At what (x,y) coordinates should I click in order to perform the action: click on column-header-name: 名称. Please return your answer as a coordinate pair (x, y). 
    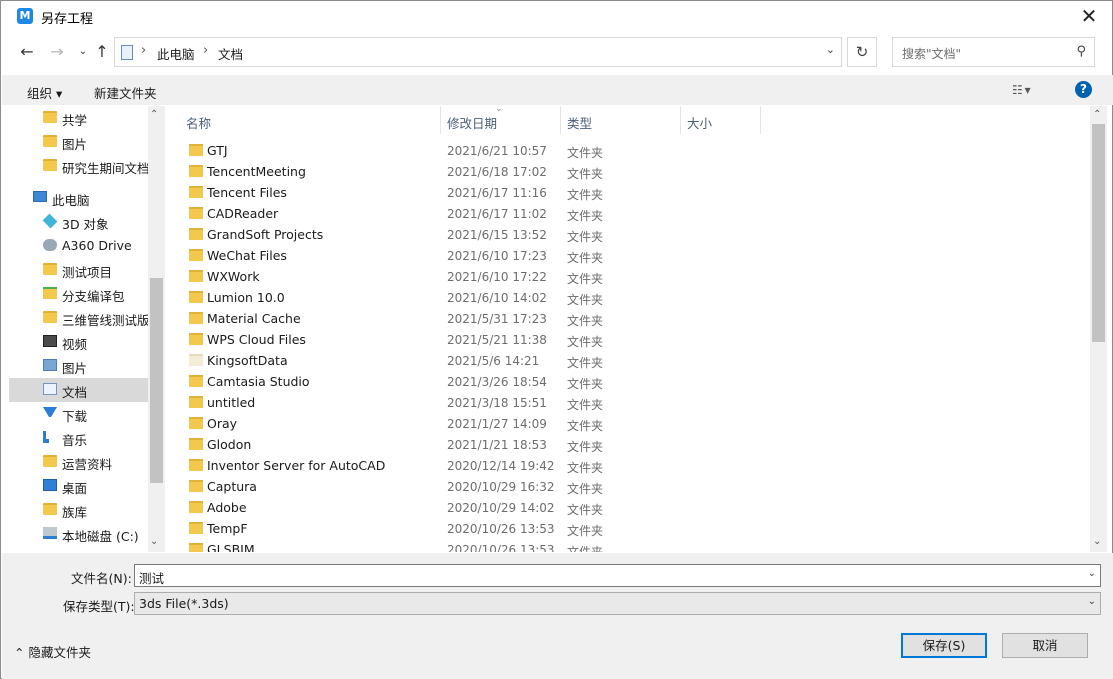
    Looking at the image, I should click on (302, 120).